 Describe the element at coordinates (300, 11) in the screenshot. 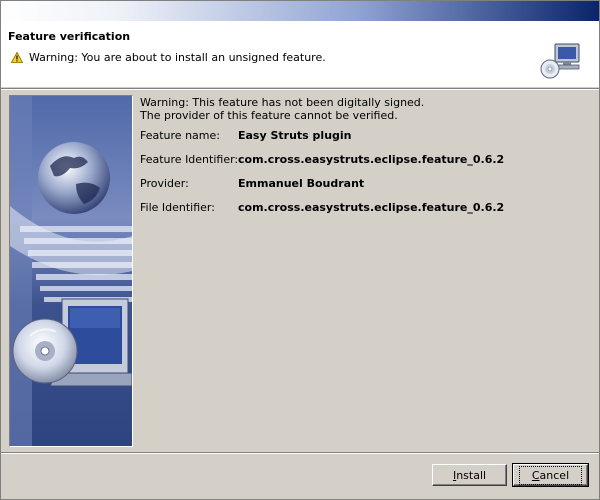

I see `title-bar` at that location.